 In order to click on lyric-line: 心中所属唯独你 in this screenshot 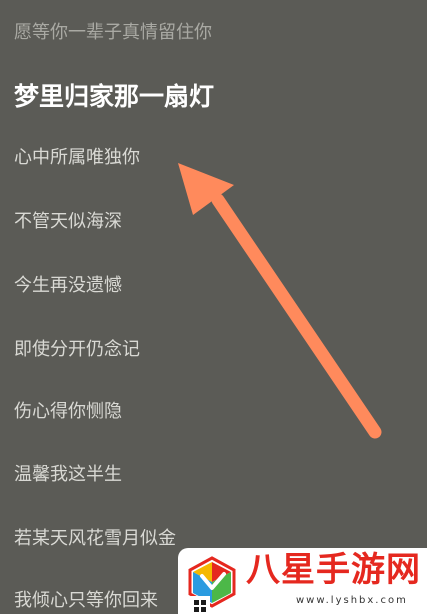, I will do `click(77, 158)`.